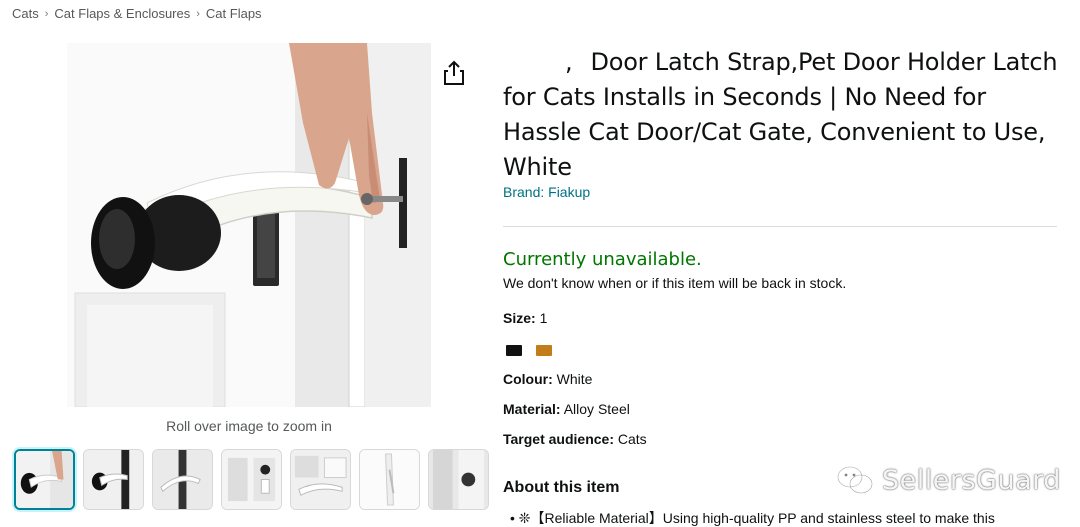 The height and width of the screenshot is (527, 1080). What do you see at coordinates (602, 259) in the screenshot?
I see `availability-status: Currently unavailable.` at bounding box center [602, 259].